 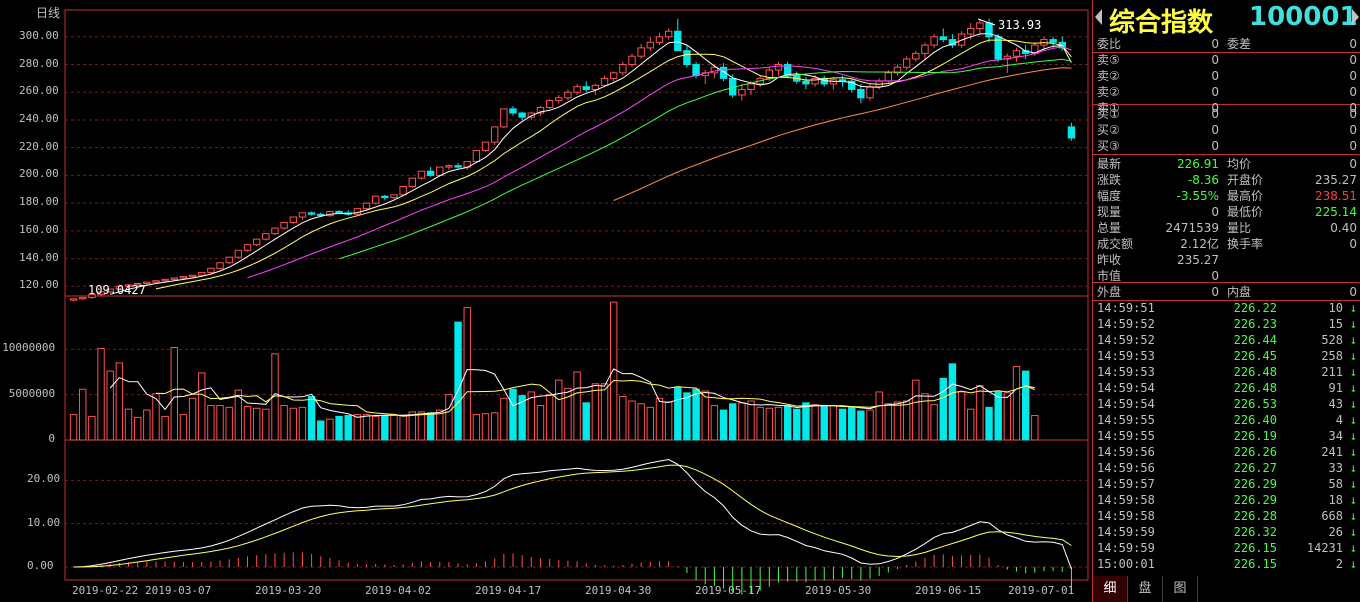 I want to click on quote-row: 卖⑤ 0 0, so click(x=1226, y=60).